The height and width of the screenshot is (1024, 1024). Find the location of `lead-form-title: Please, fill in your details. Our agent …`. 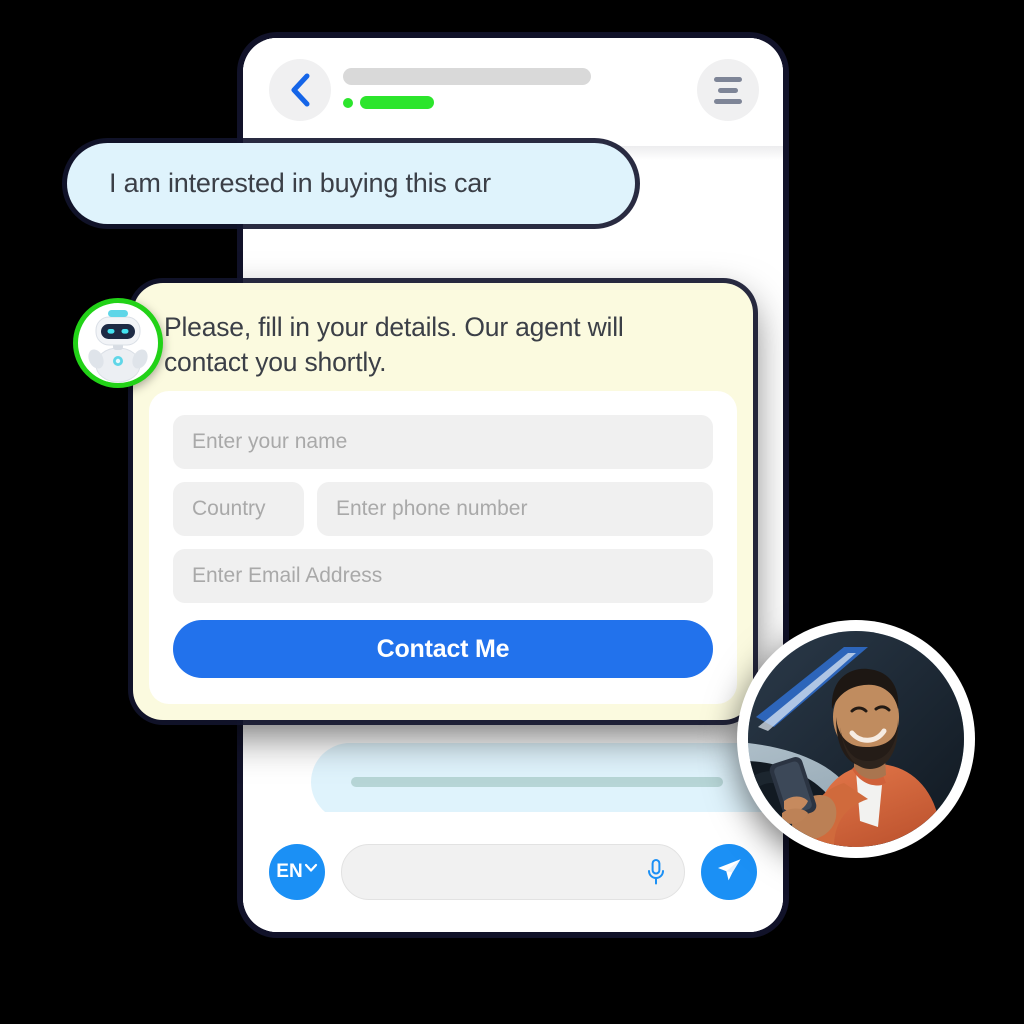

lead-form-title: Please, fill in your details. Our agent … is located at coordinates (394, 345).